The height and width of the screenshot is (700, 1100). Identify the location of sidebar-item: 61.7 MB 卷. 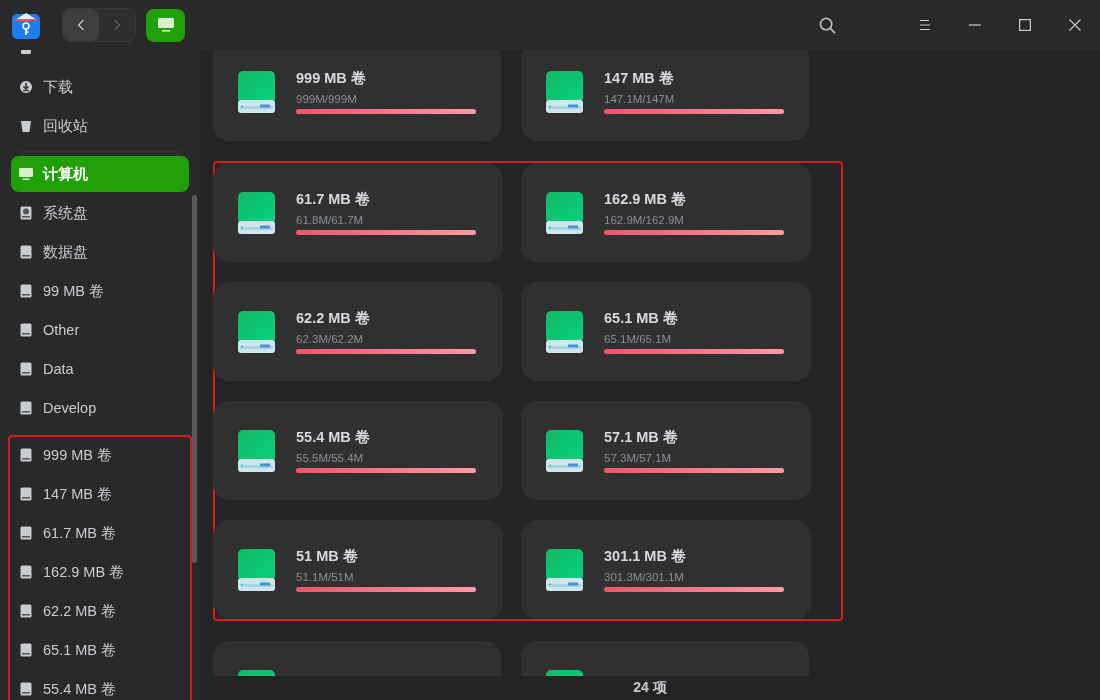
(100, 533).